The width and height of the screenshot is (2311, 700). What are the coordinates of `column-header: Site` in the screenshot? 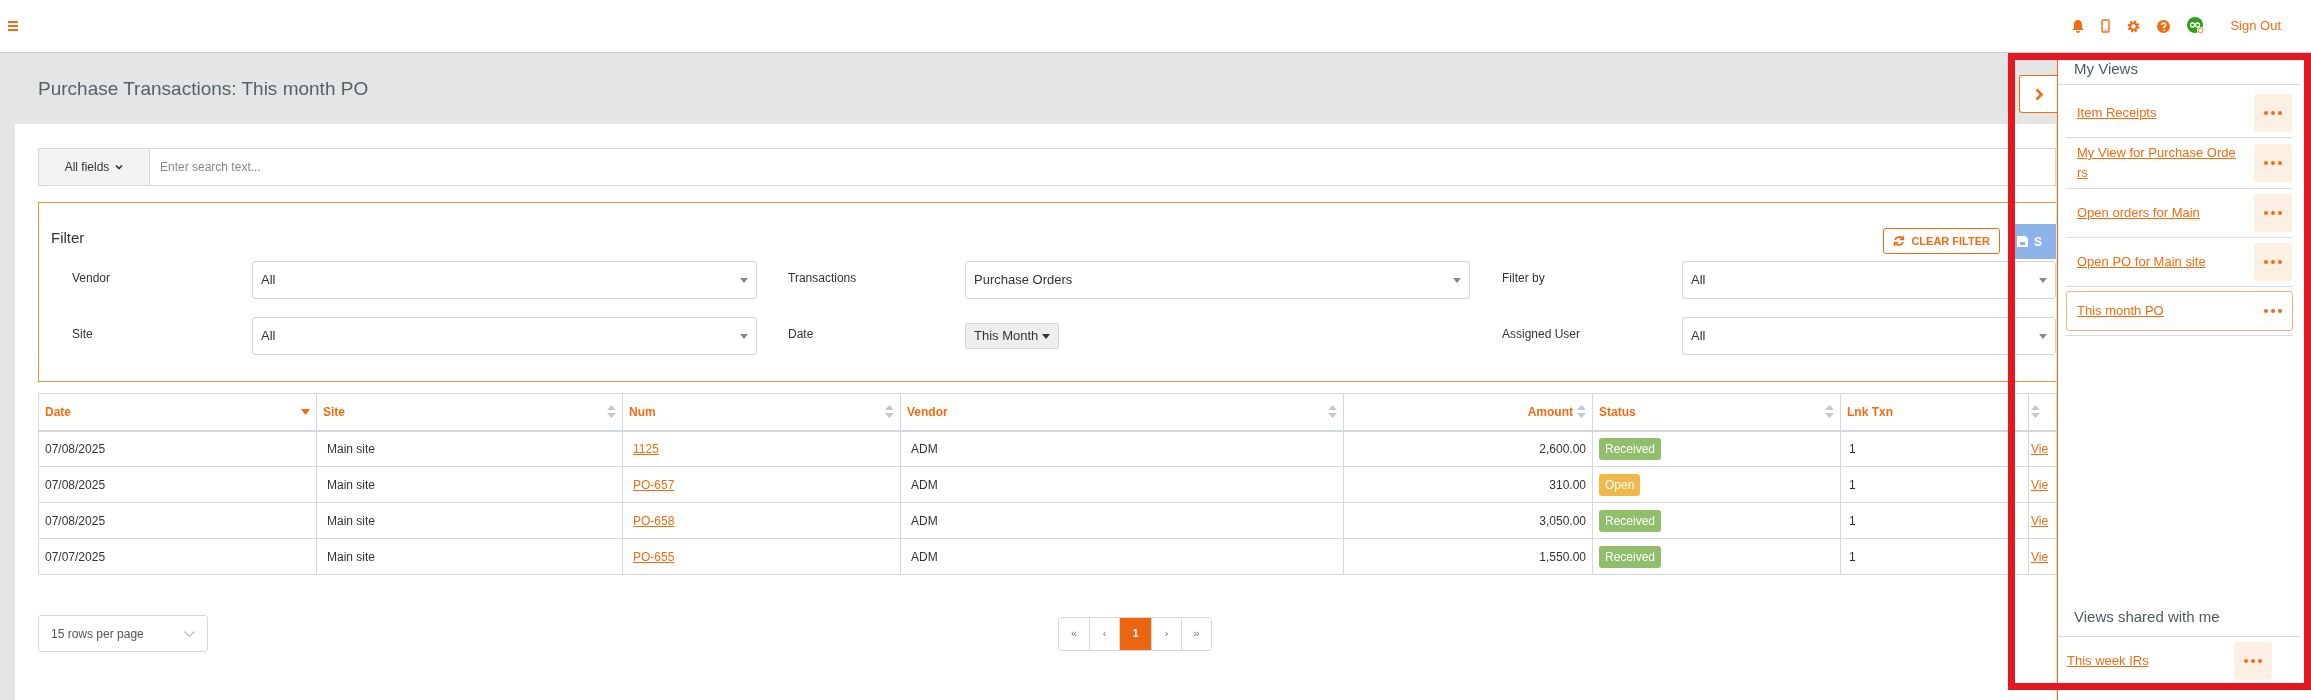 It's located at (469, 412).